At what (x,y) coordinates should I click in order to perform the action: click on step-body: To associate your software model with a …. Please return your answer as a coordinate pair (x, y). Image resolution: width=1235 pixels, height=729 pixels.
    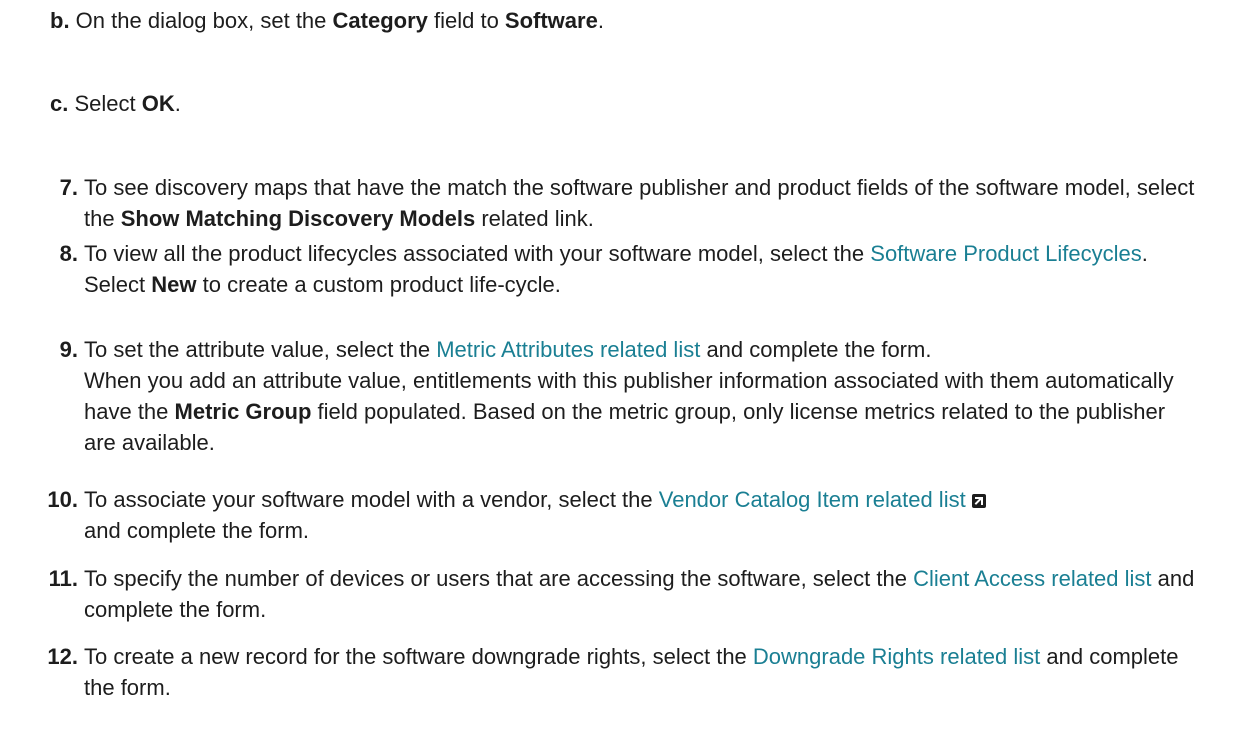
    Looking at the image, I should click on (641, 515).